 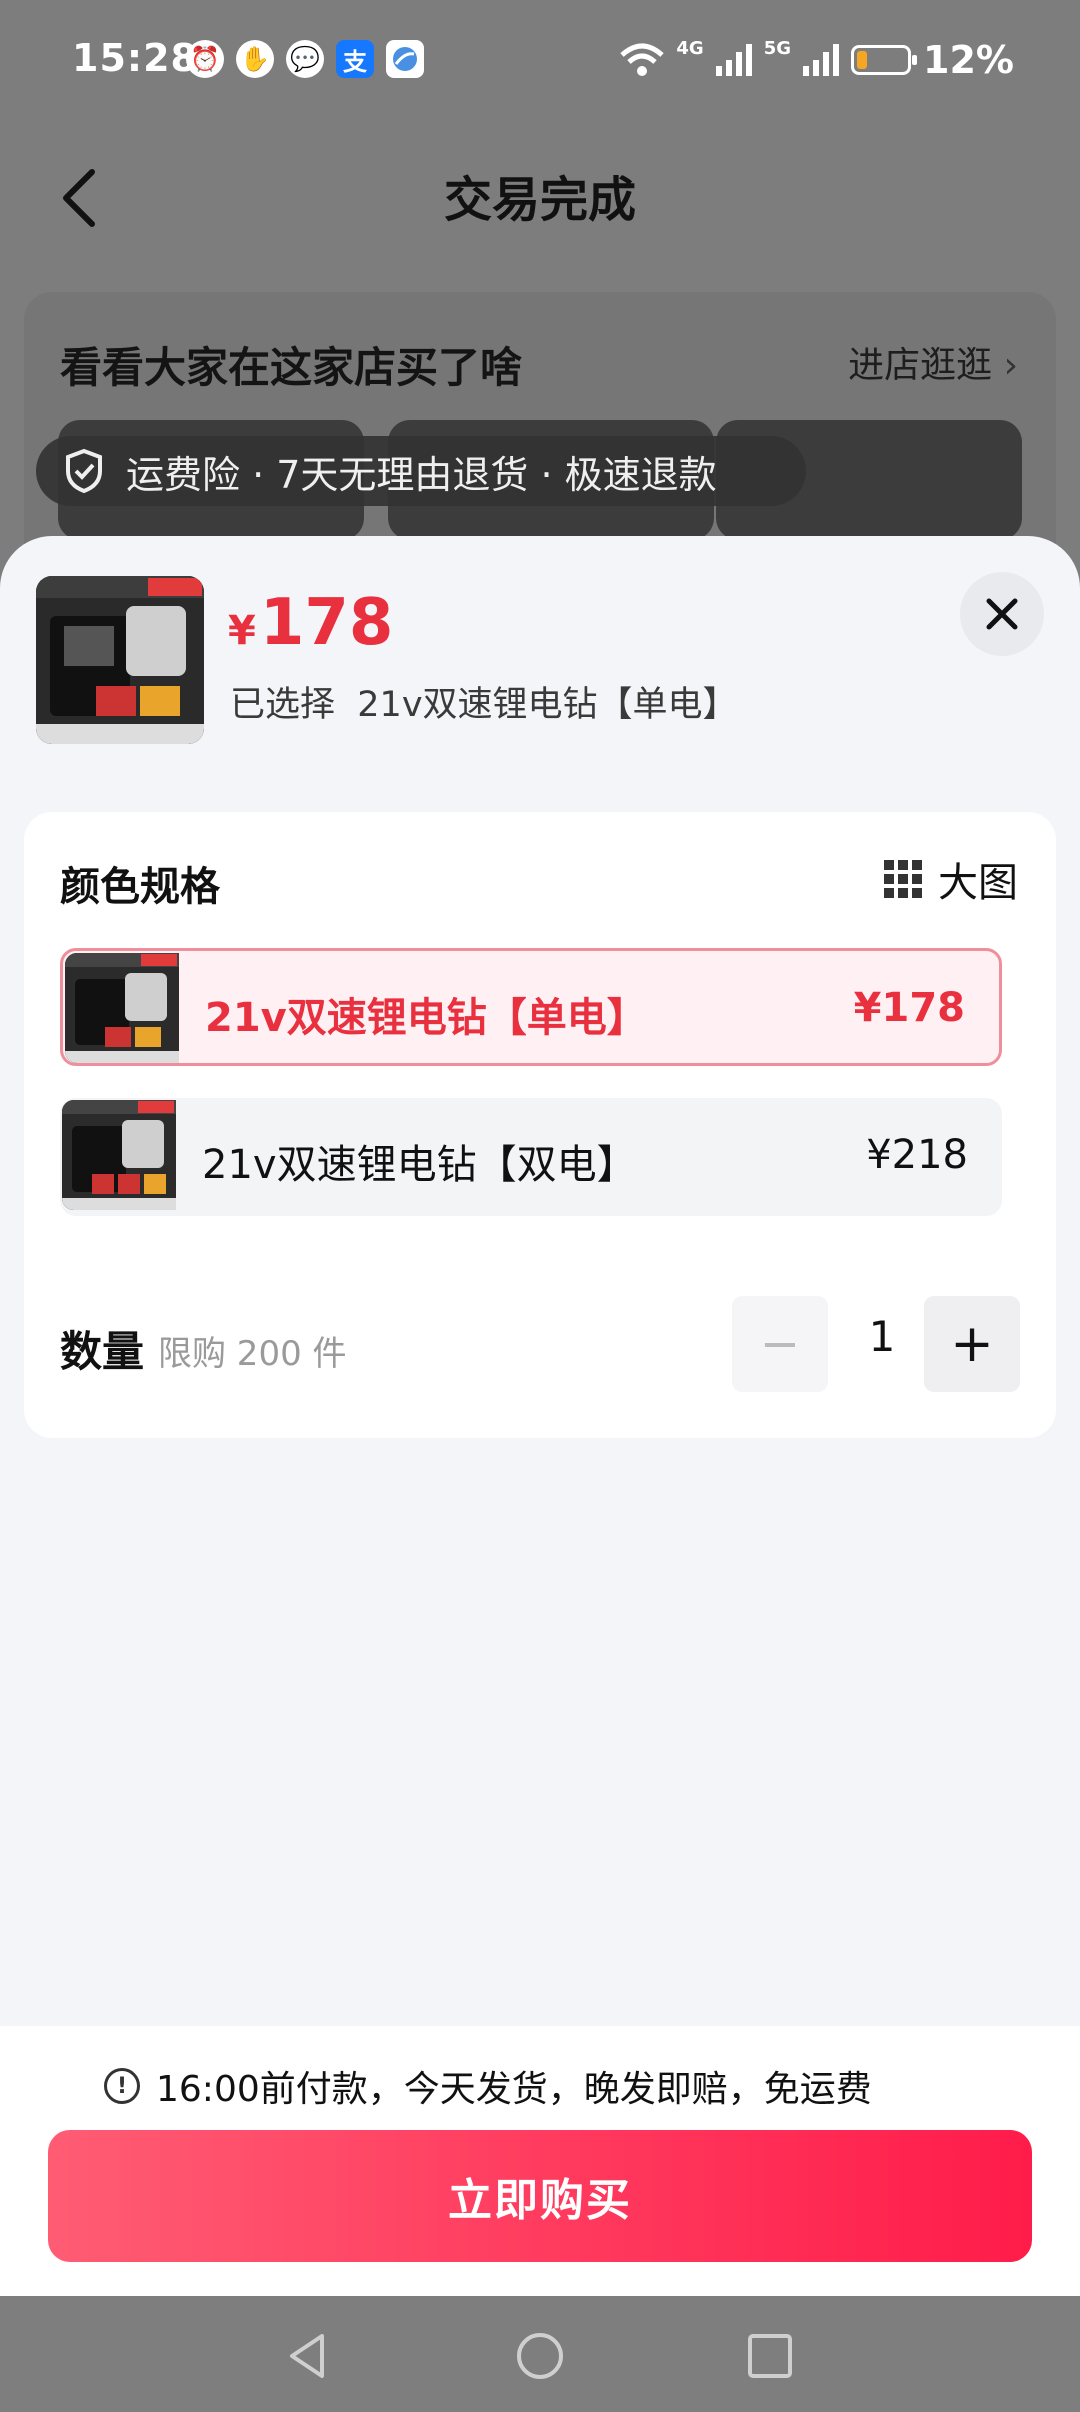 I want to click on sku-option-double-battery: 21v双速锂电钻【双电】 ¥218, so click(x=531, y=1157).